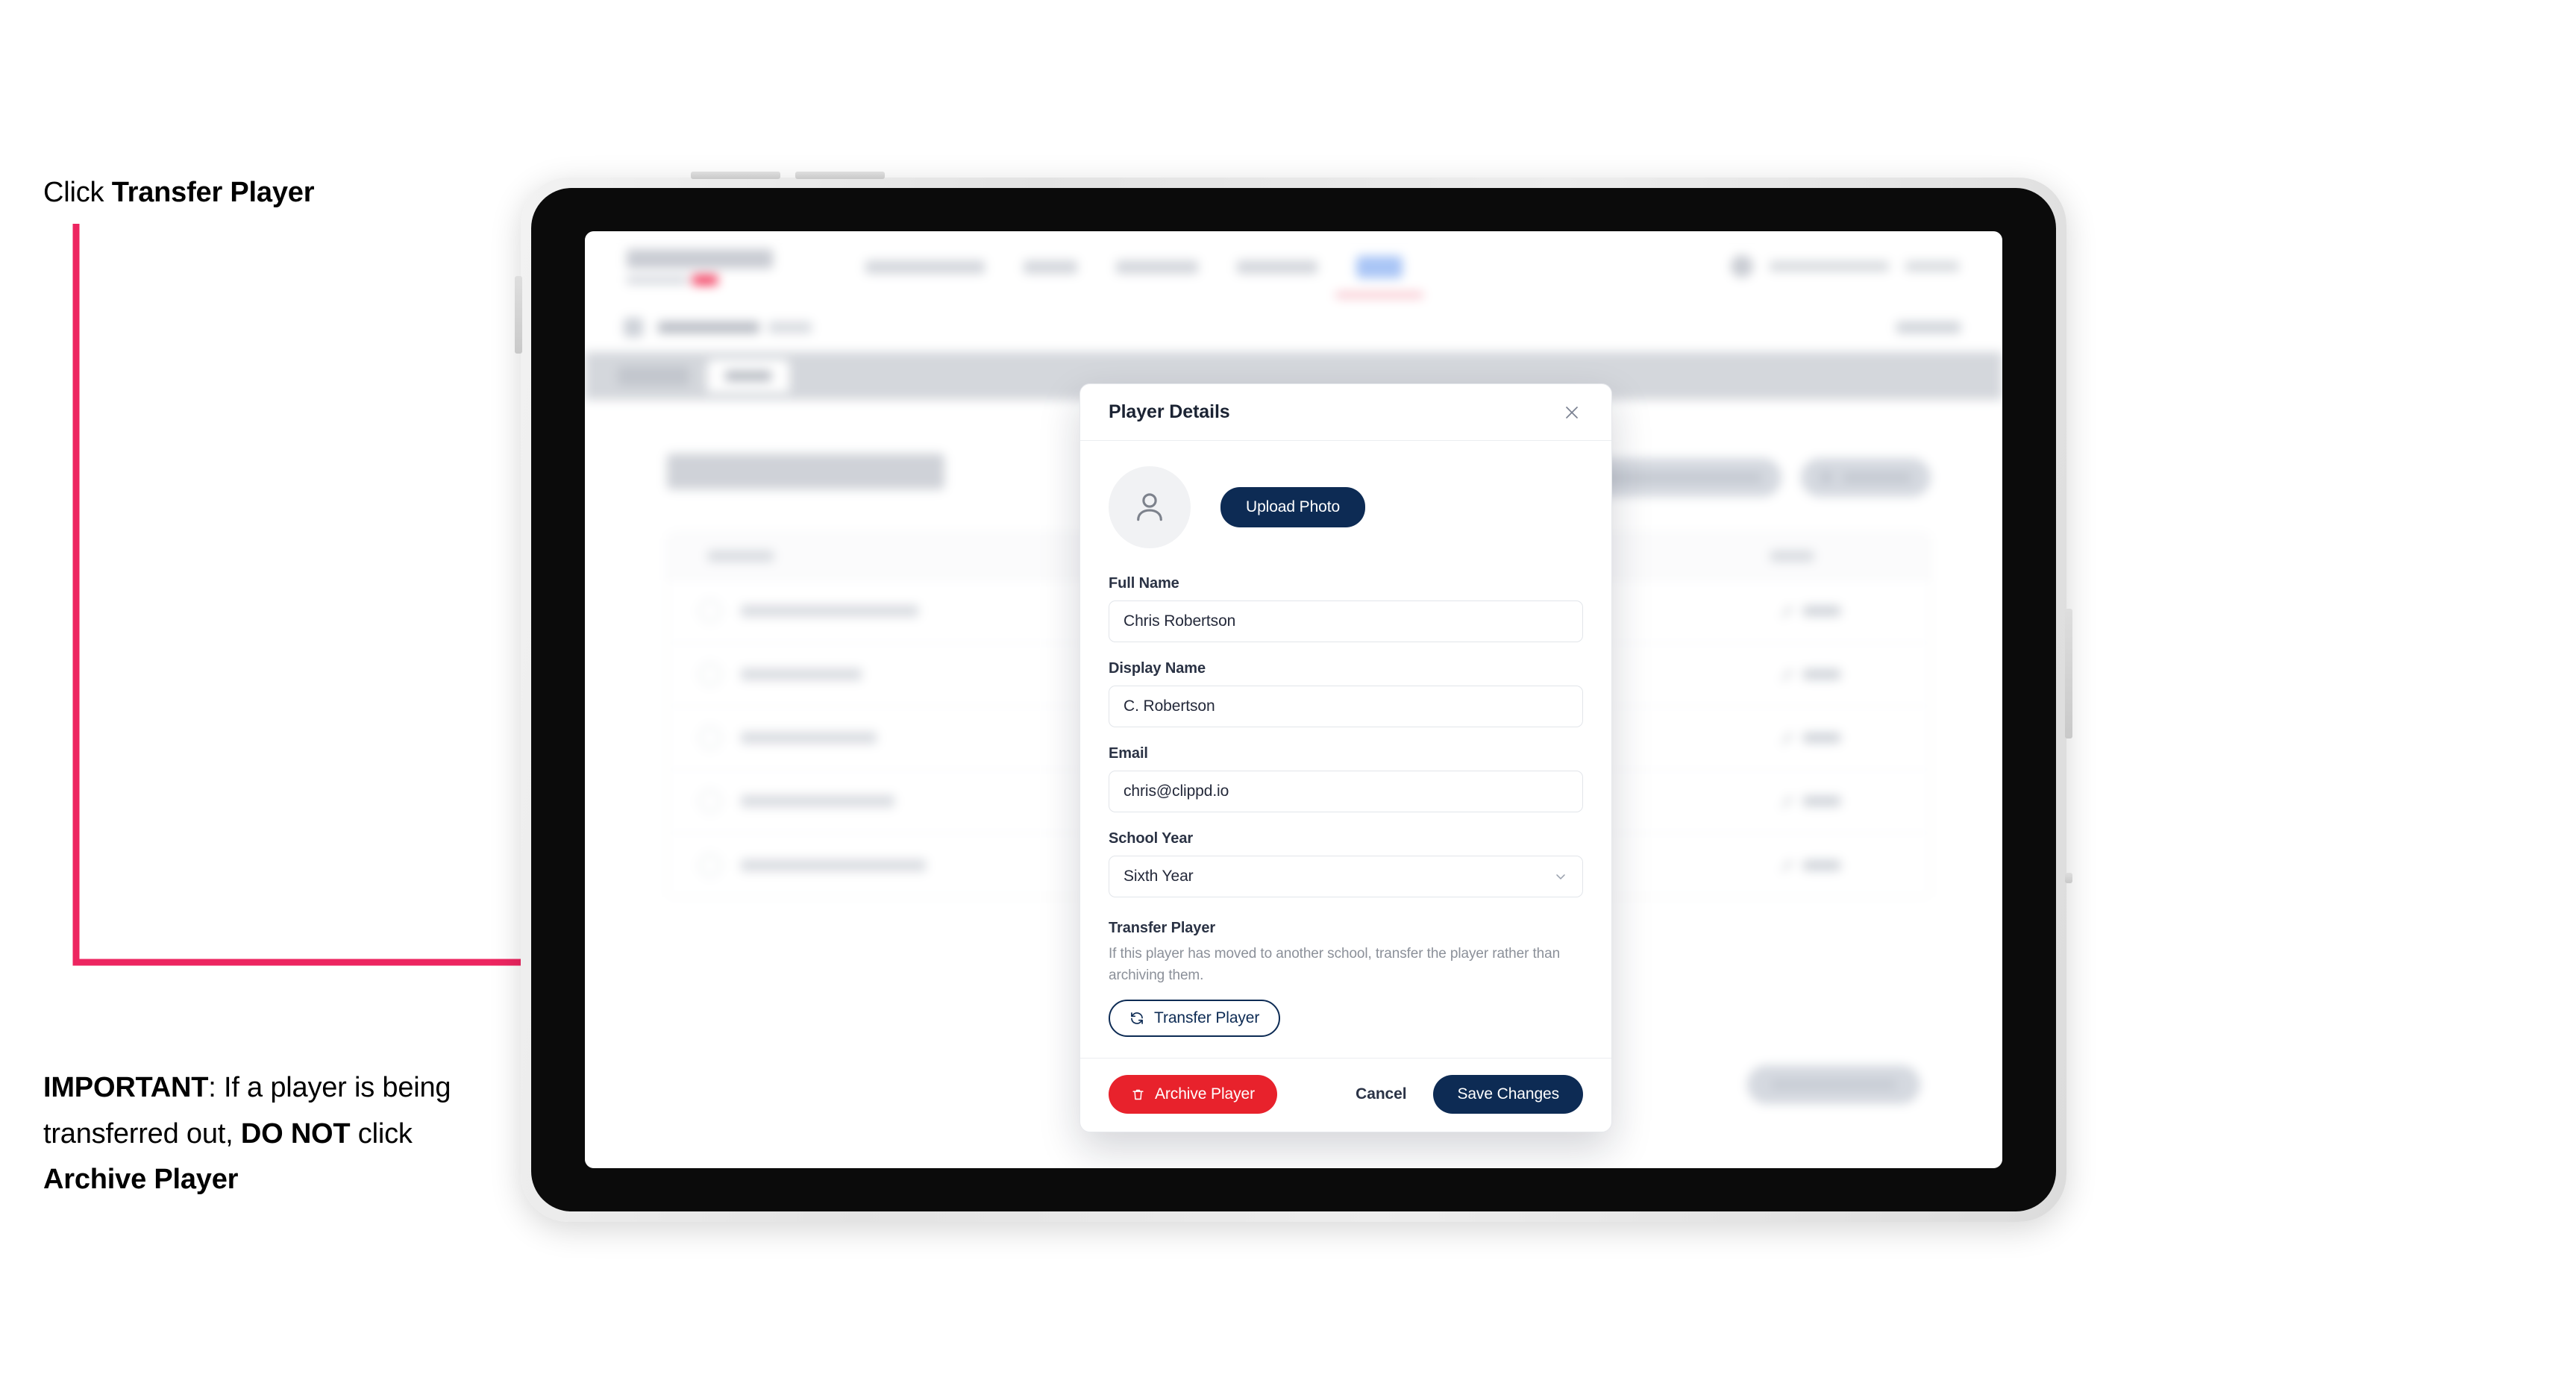  Describe the element at coordinates (1345, 412) in the screenshot. I see `modal-header: Player Details` at that location.